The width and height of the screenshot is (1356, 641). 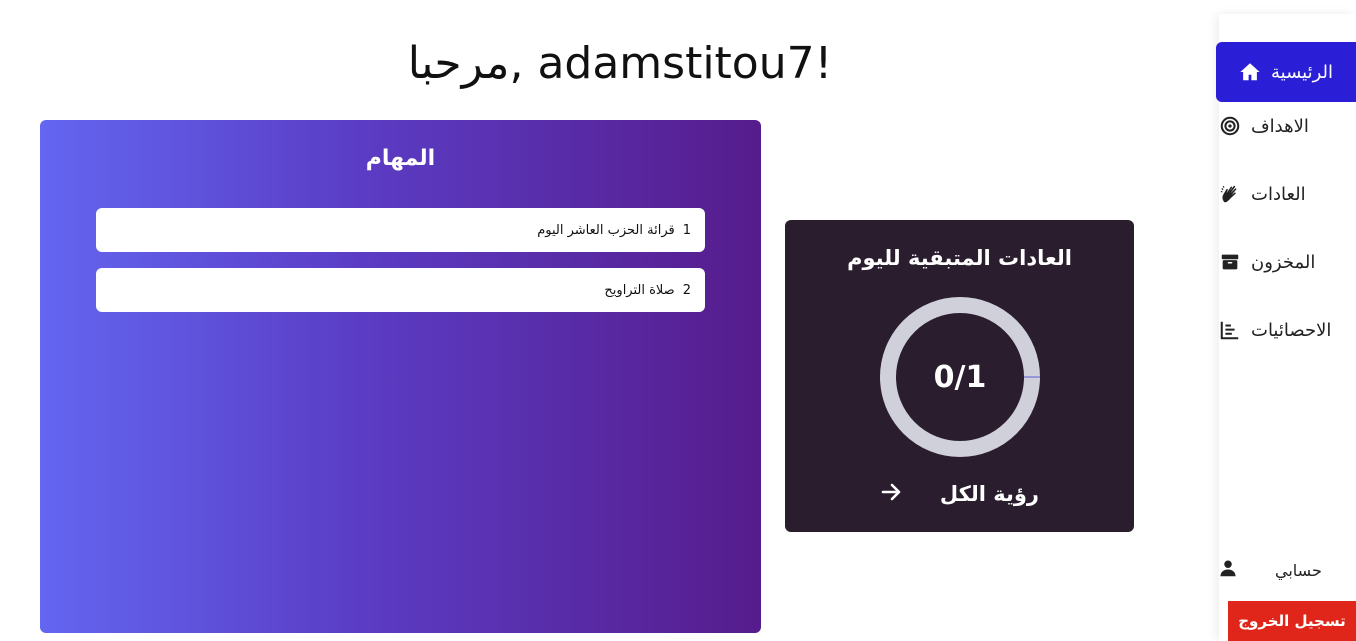 What do you see at coordinates (1292, 621) in the screenshot?
I see `logout-button: تسجيل الخروج` at bounding box center [1292, 621].